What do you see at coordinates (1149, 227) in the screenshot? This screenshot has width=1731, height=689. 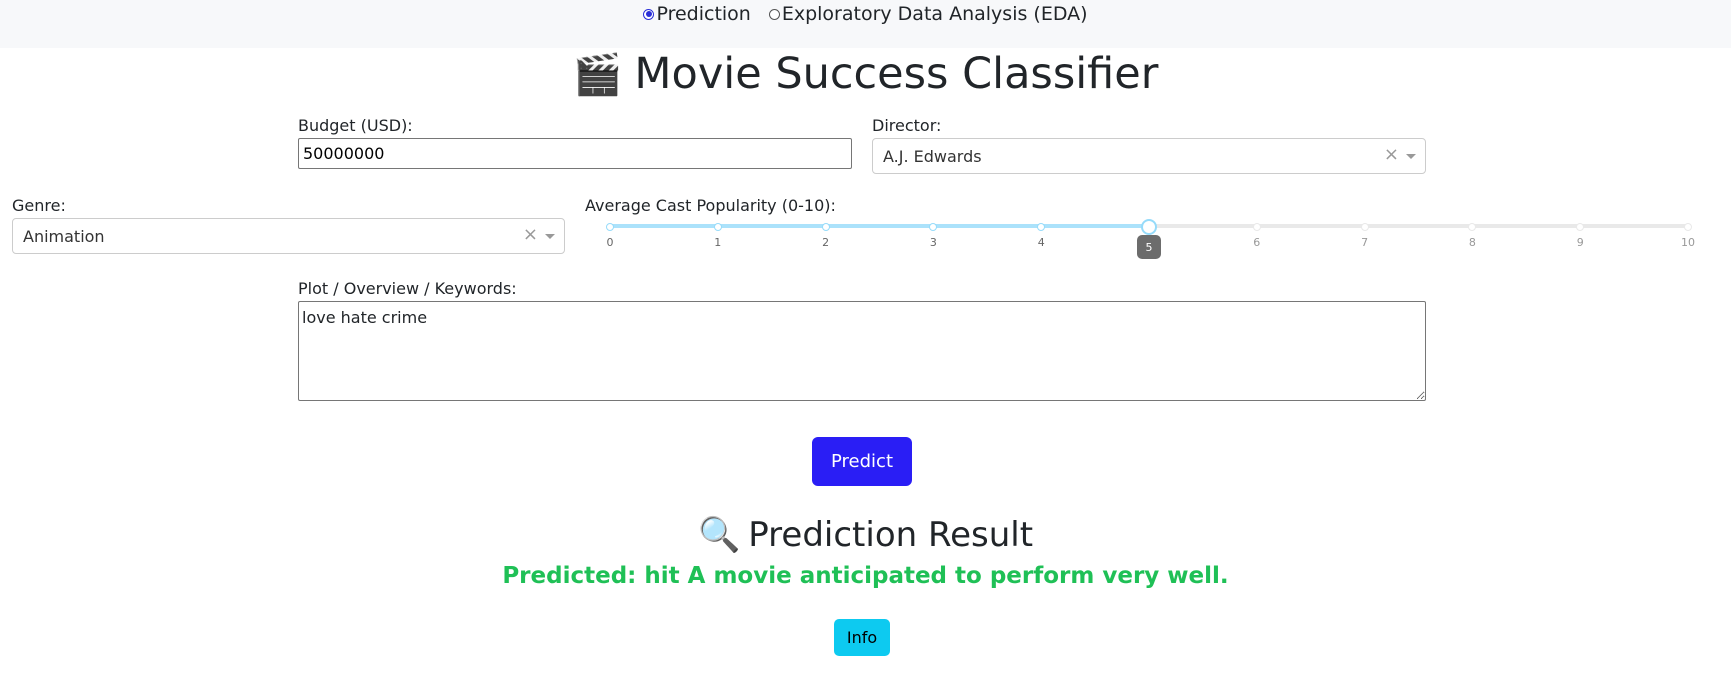 I see `slider-handle` at bounding box center [1149, 227].